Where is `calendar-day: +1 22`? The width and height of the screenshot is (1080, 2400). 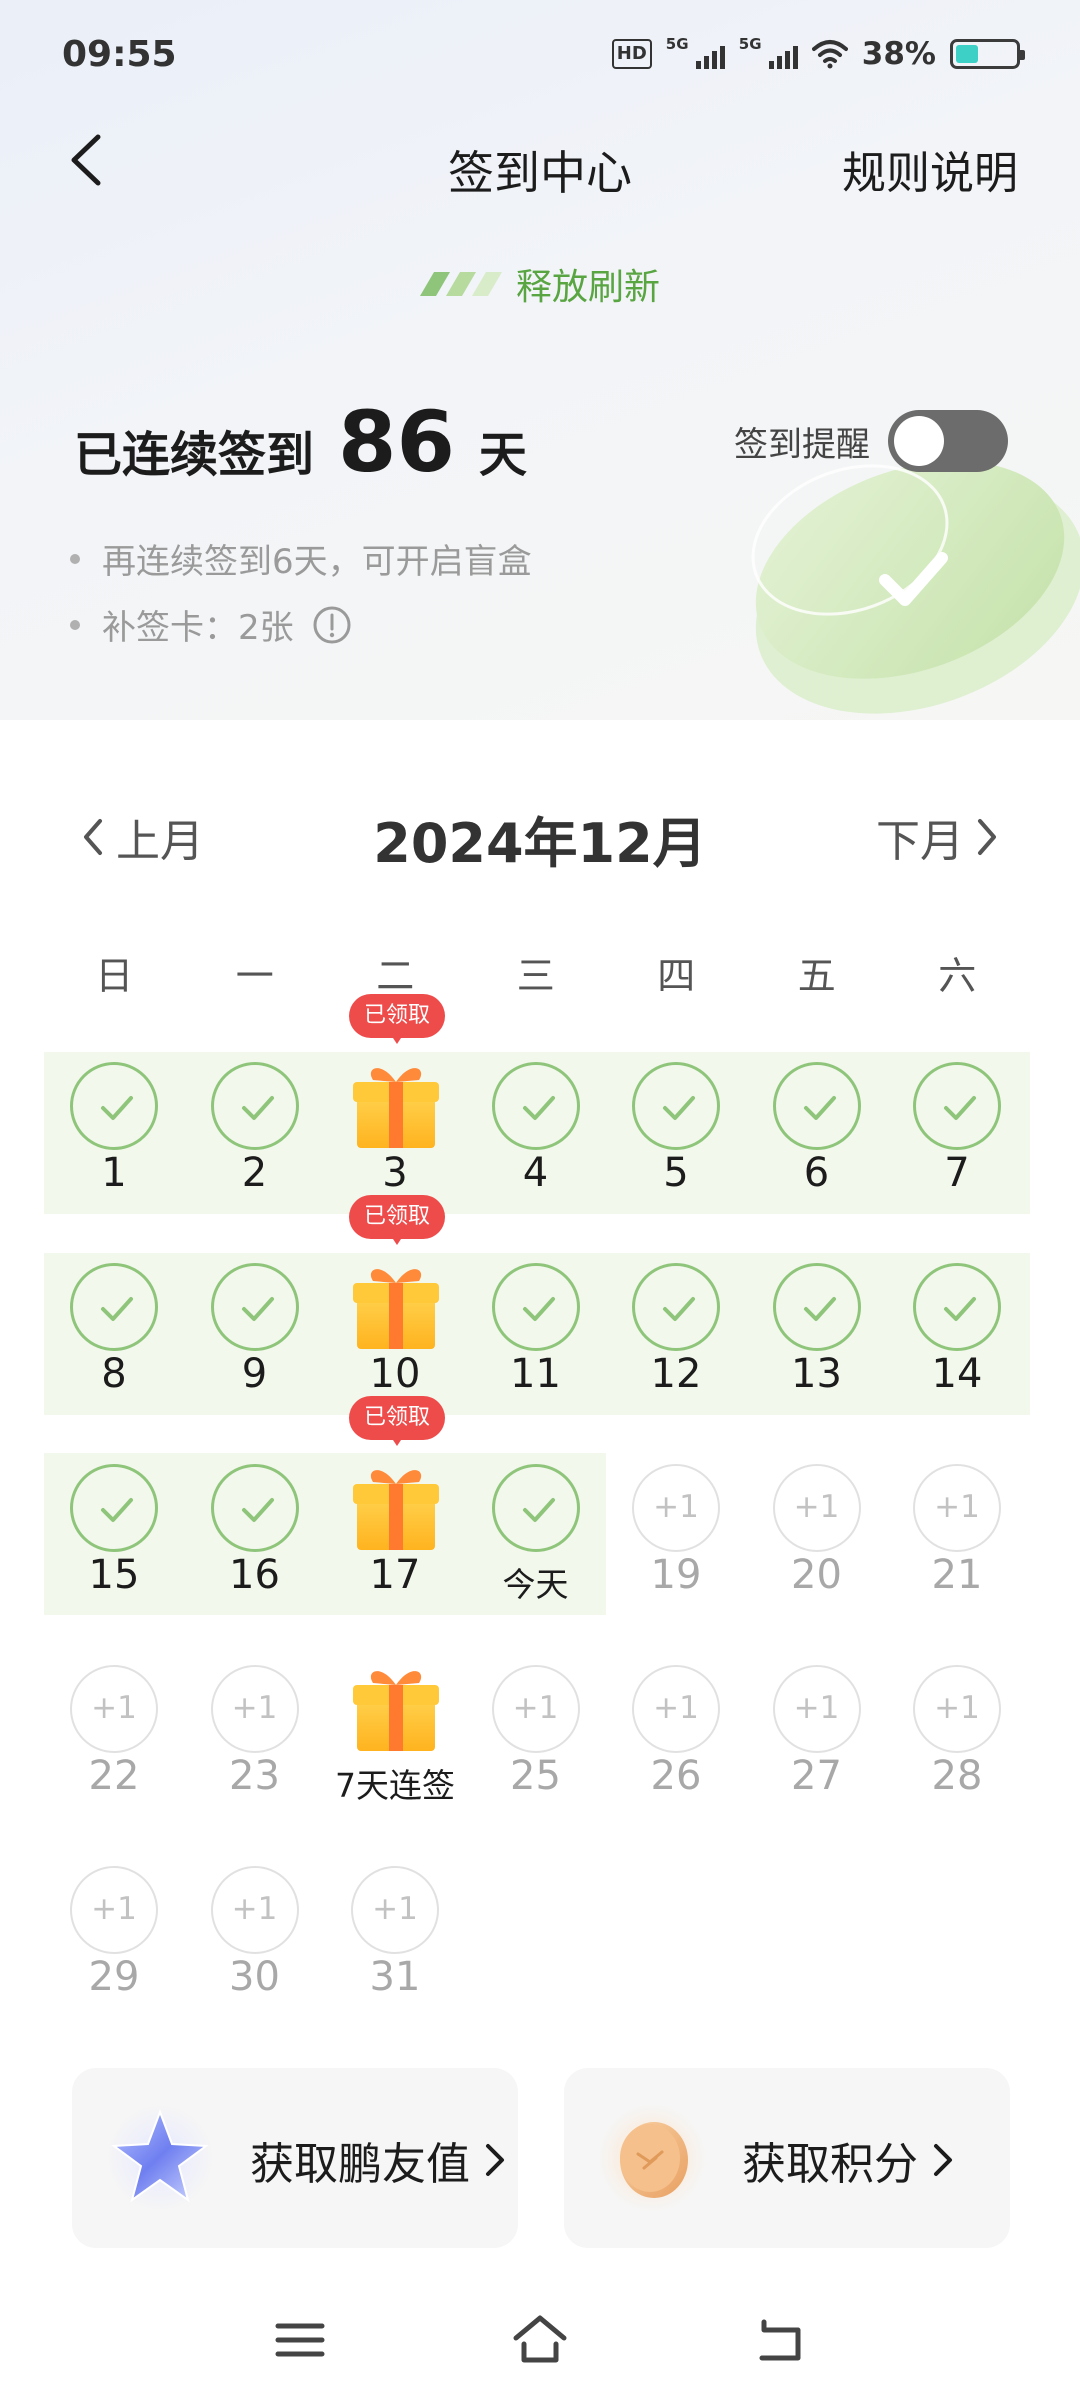 calendar-day: +1 22 is located at coordinates (114, 1750).